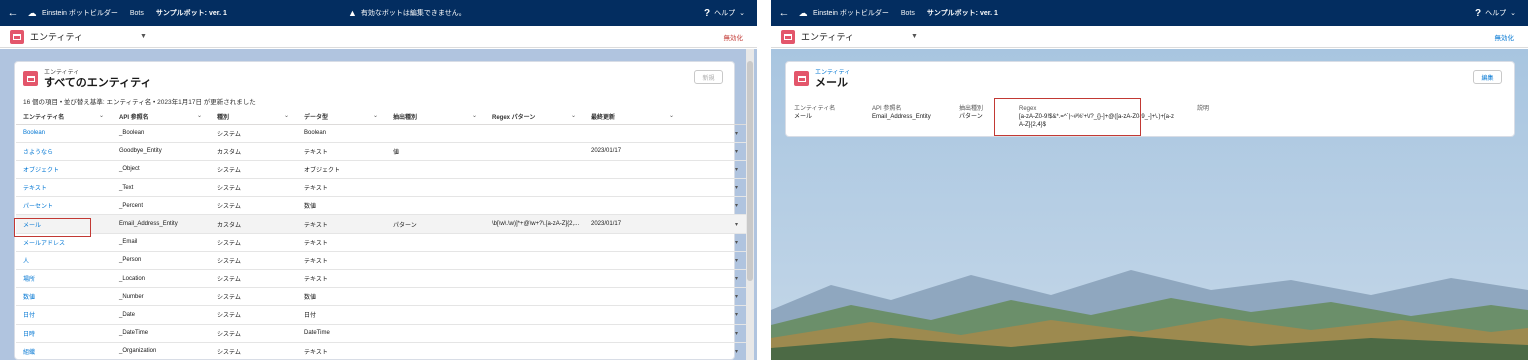 Image resolution: width=1528 pixels, height=360 pixels. Describe the element at coordinates (979, 117) in the screenshot. I see `field-extraction-type: 抽出種別 パターン` at that location.